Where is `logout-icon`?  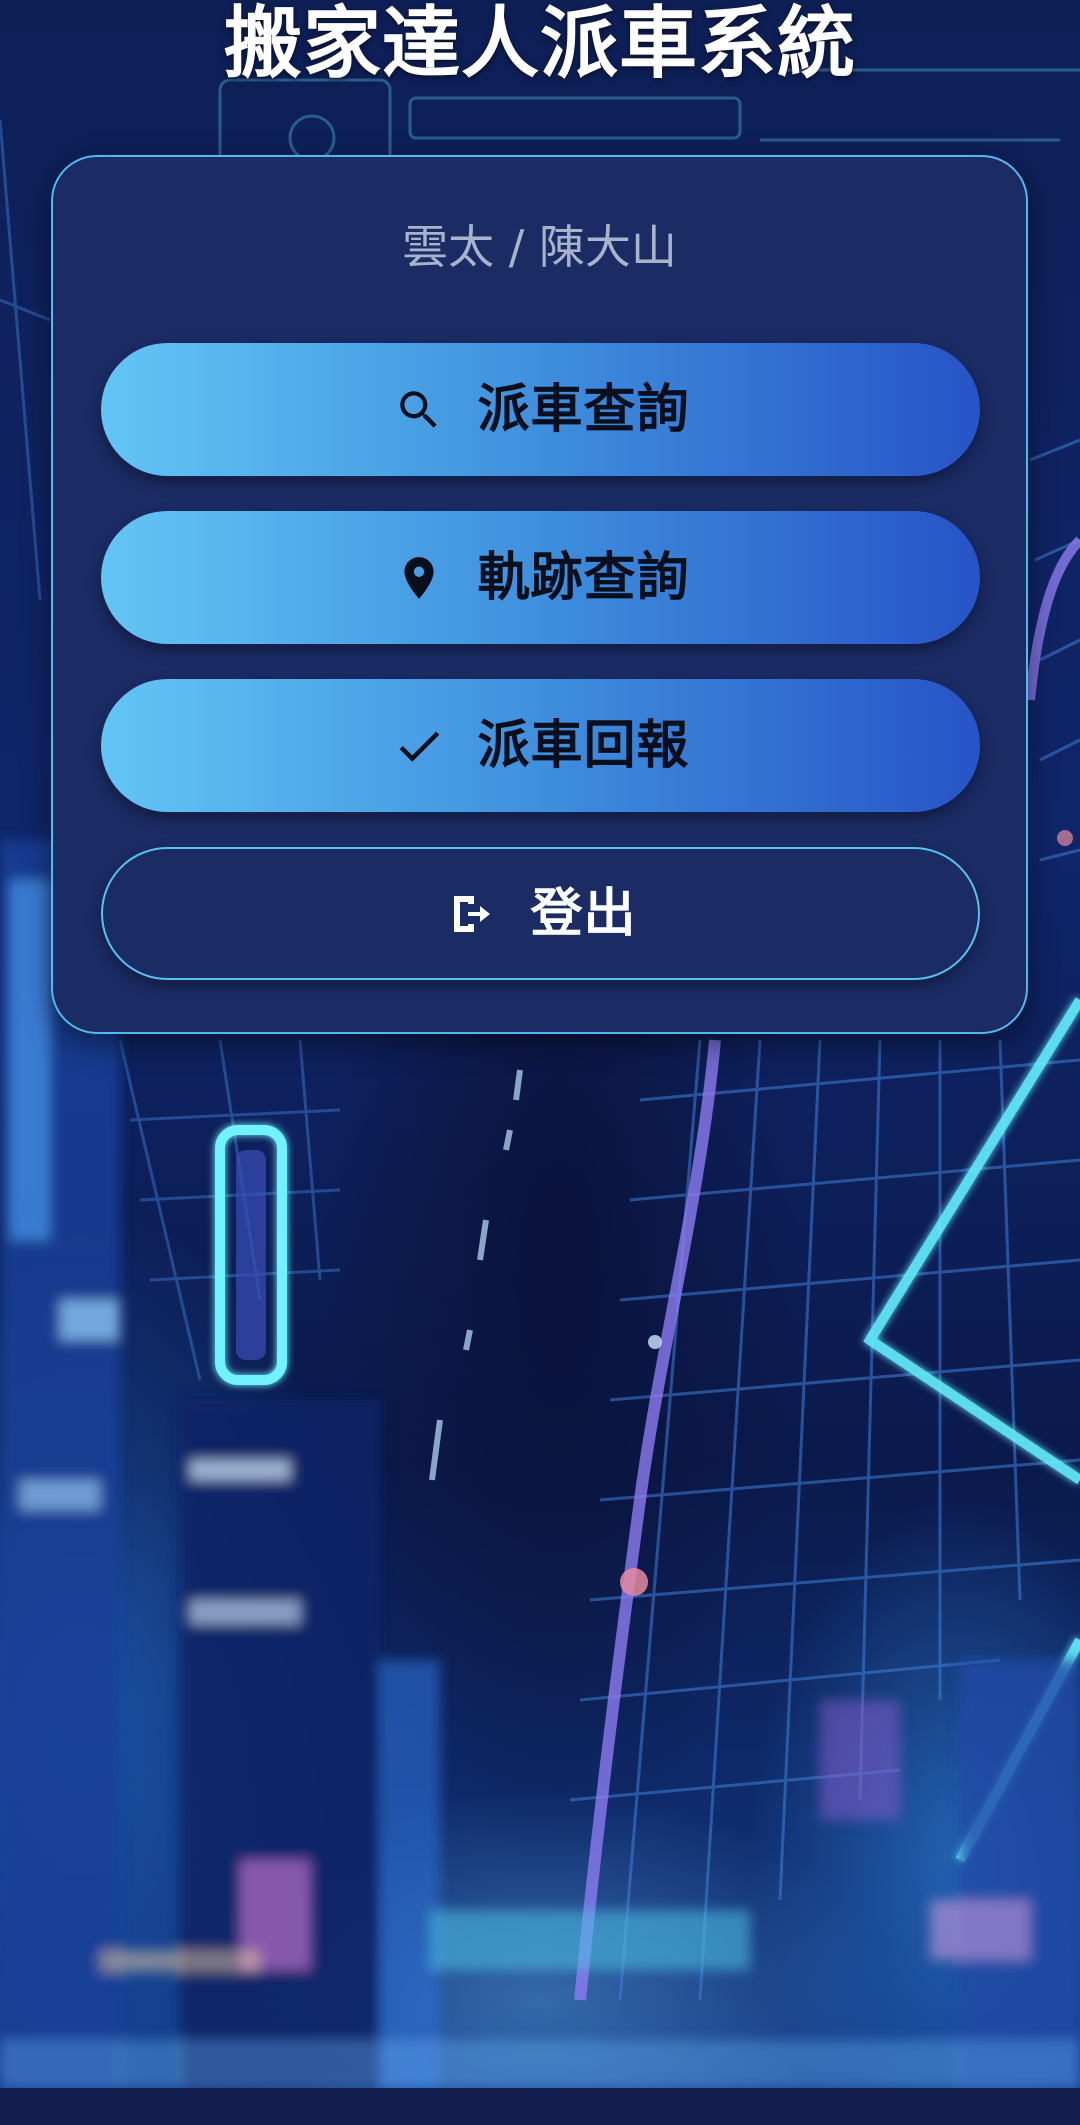
logout-icon is located at coordinates (472, 914).